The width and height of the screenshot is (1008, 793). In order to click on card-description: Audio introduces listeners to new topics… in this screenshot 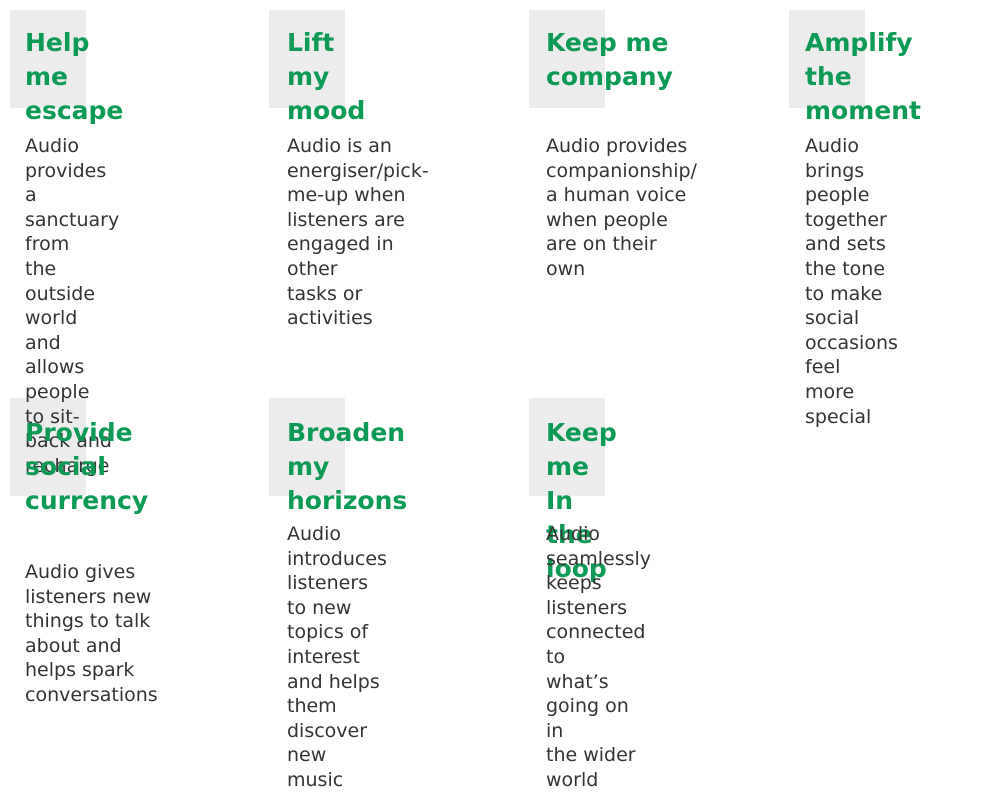, I will do `click(337, 657)`.